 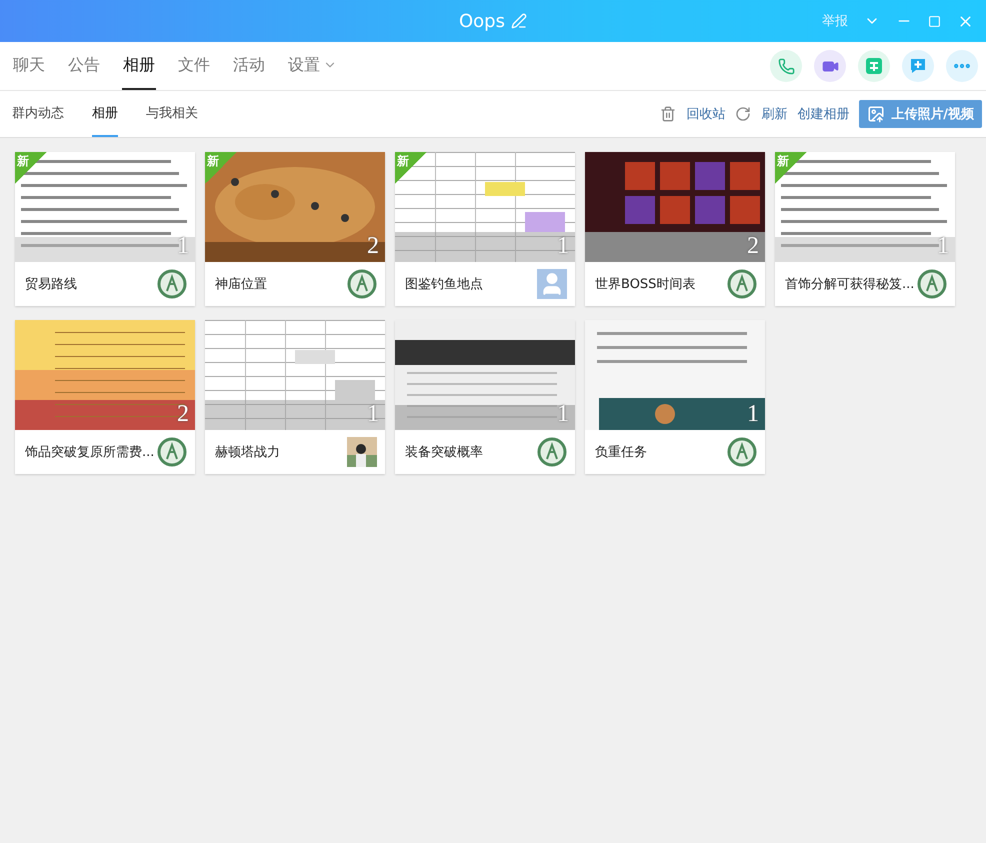 I want to click on album-card: 新 2 神庙位置, so click(x=295, y=229).